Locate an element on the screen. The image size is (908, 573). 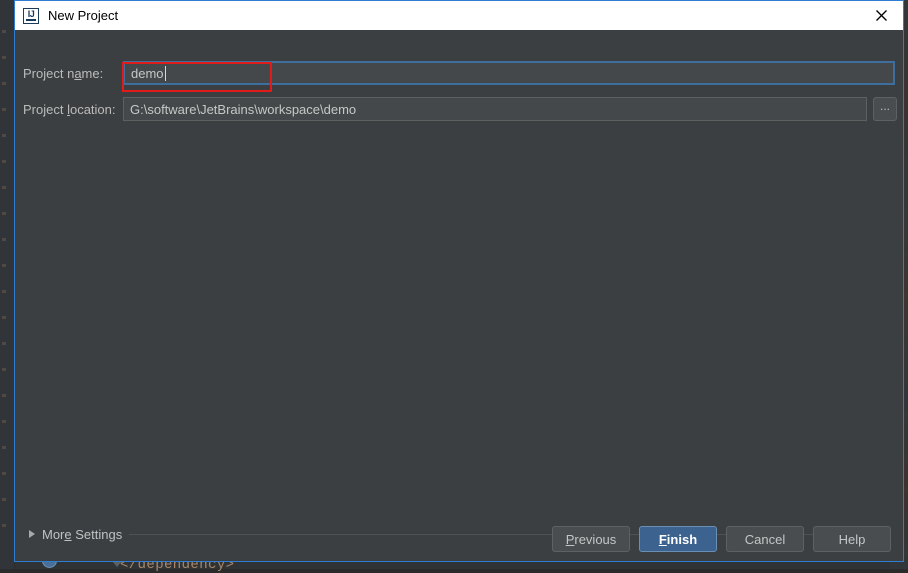
project-location-label: Project location: is located at coordinates (73, 109).